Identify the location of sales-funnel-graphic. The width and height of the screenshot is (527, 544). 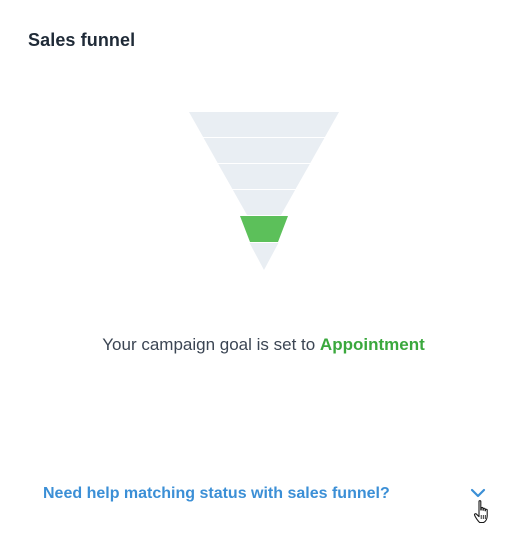
(264, 191).